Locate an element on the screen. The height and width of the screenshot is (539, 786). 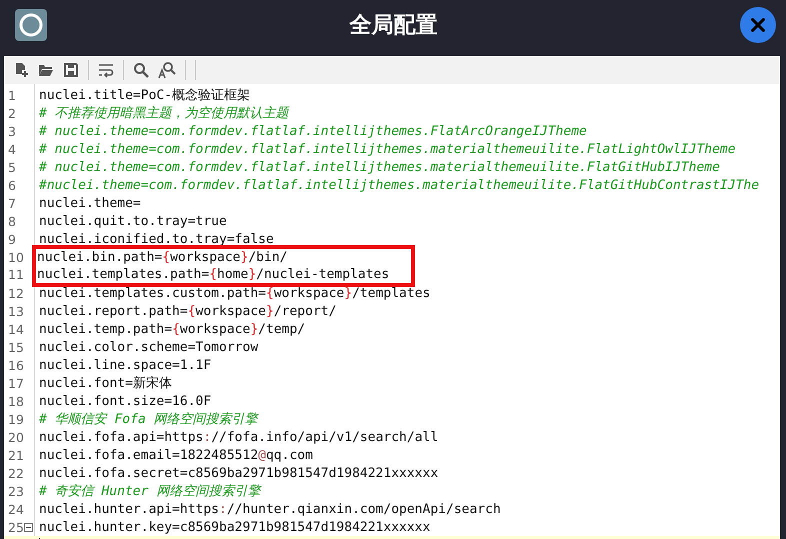
search-icon is located at coordinates (141, 70).